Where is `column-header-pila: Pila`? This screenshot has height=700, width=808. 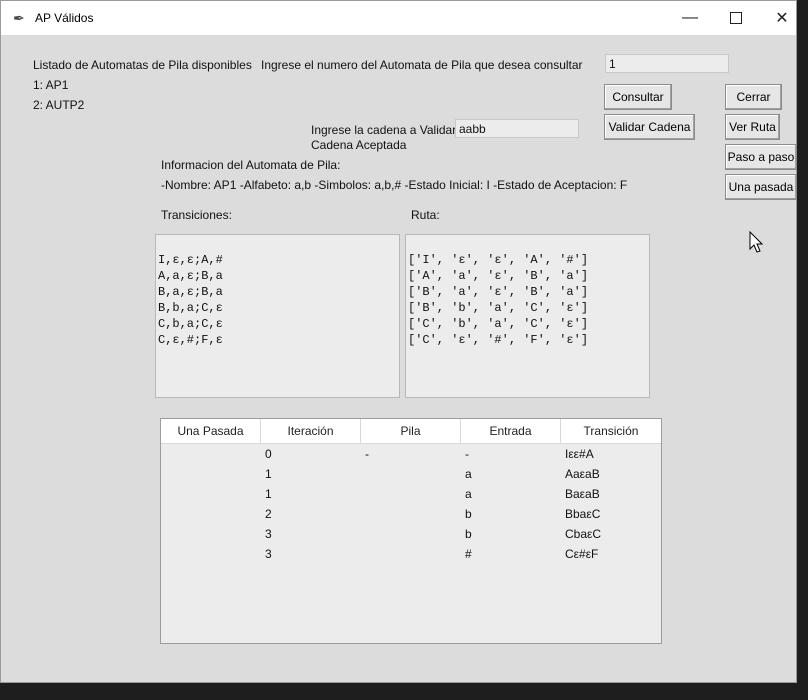
column-header-pila: Pila is located at coordinates (411, 431).